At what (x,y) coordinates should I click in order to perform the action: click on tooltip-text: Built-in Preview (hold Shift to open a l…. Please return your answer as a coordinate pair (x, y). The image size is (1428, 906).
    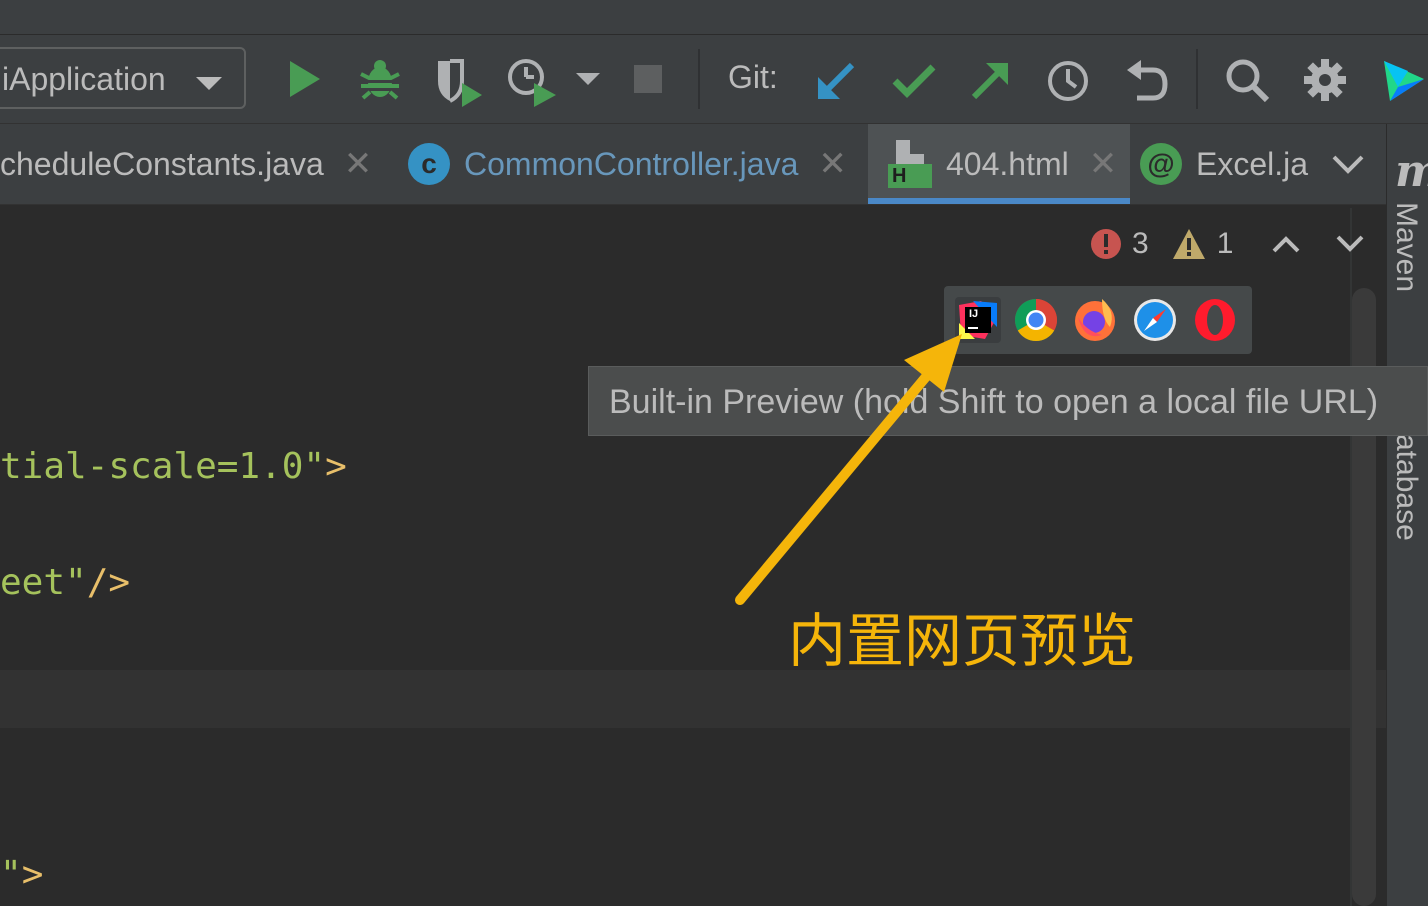
    Looking at the image, I should click on (994, 402).